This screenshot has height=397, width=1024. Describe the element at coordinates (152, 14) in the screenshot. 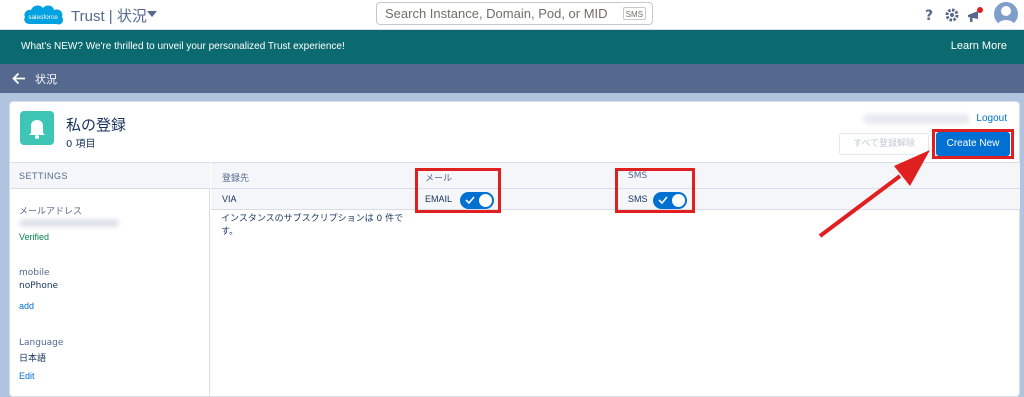

I see `chevron-down-icon` at that location.